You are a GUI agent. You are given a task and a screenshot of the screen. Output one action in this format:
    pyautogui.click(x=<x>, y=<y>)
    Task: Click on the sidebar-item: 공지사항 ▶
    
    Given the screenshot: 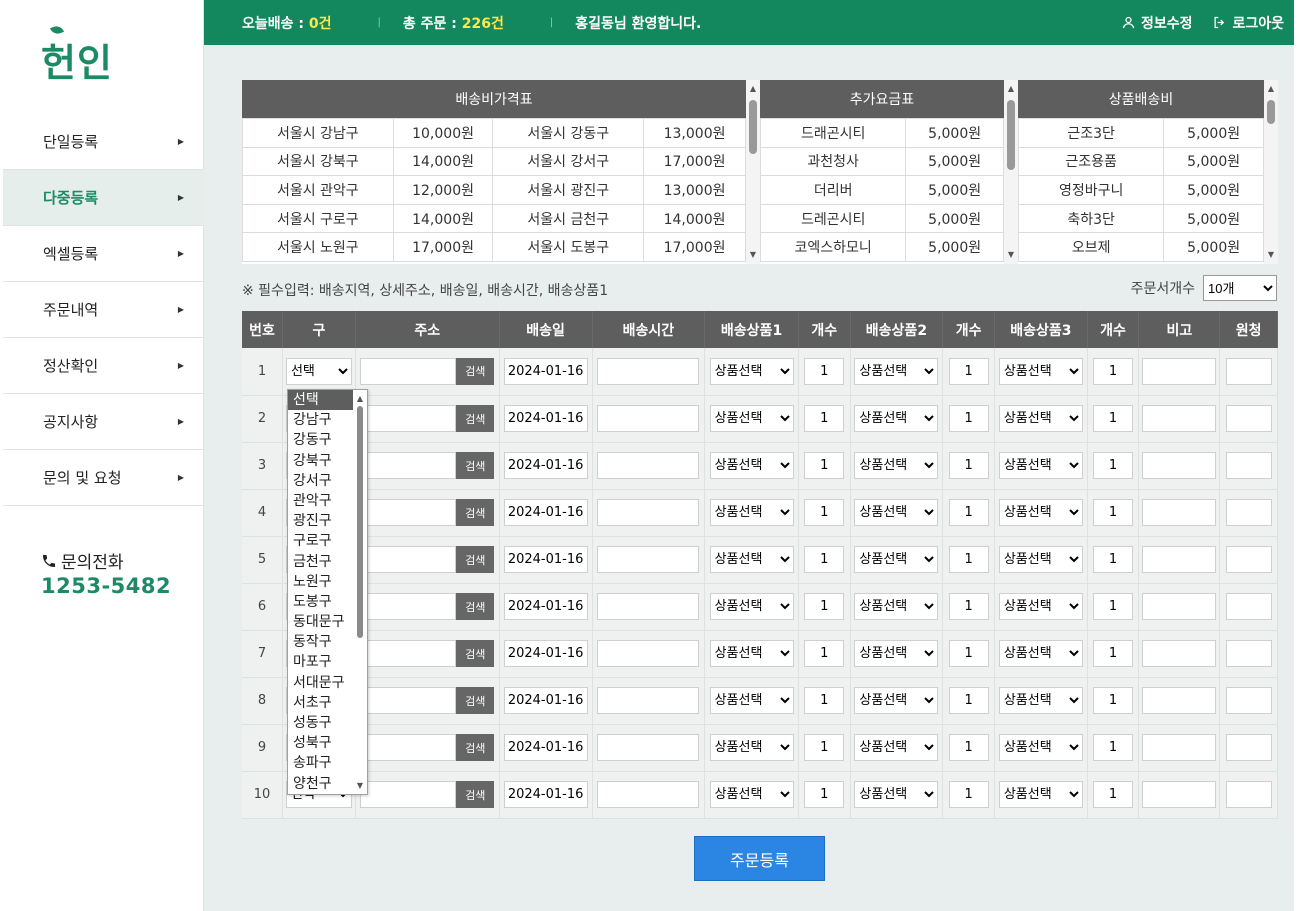 What is the action you would take?
    pyautogui.click(x=103, y=422)
    